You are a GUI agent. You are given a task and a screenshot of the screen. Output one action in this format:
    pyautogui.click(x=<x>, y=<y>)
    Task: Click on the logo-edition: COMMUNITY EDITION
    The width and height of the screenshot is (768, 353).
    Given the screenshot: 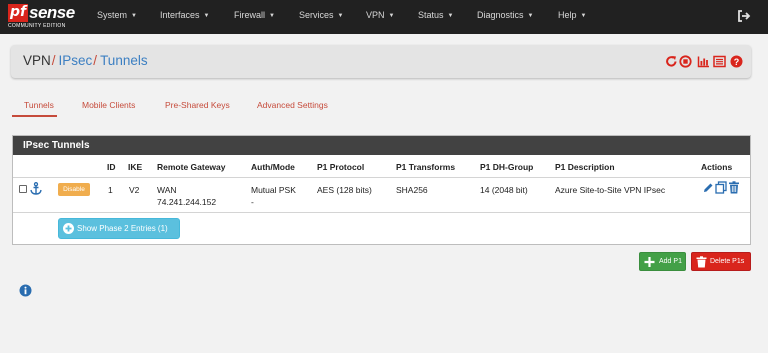 What is the action you would take?
    pyautogui.click(x=37, y=26)
    